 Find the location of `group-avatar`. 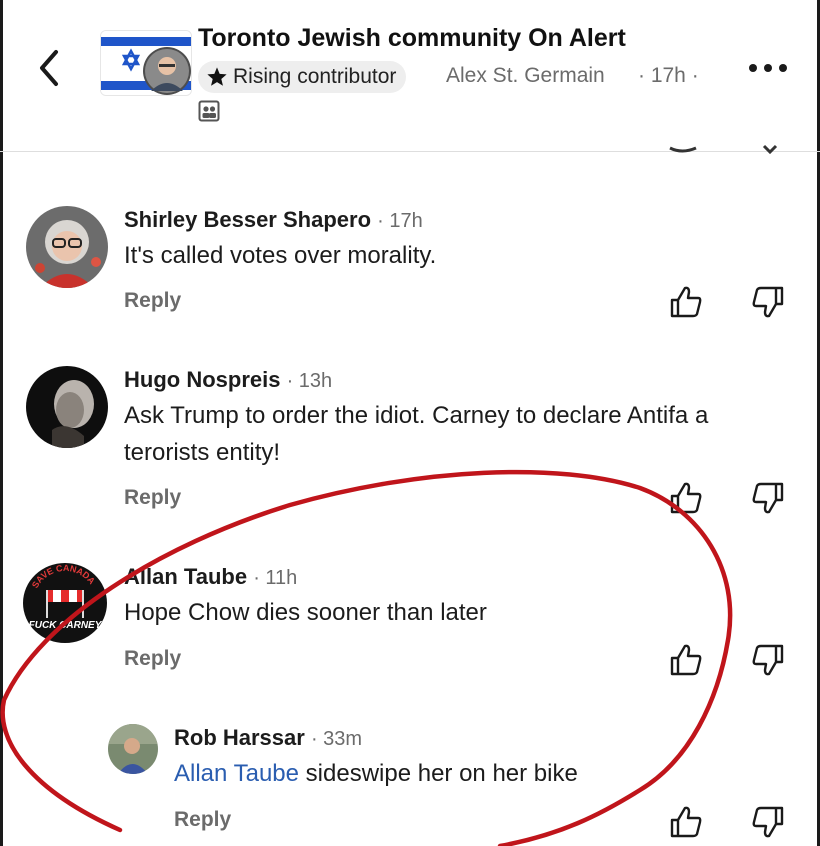

group-avatar is located at coordinates (146, 63).